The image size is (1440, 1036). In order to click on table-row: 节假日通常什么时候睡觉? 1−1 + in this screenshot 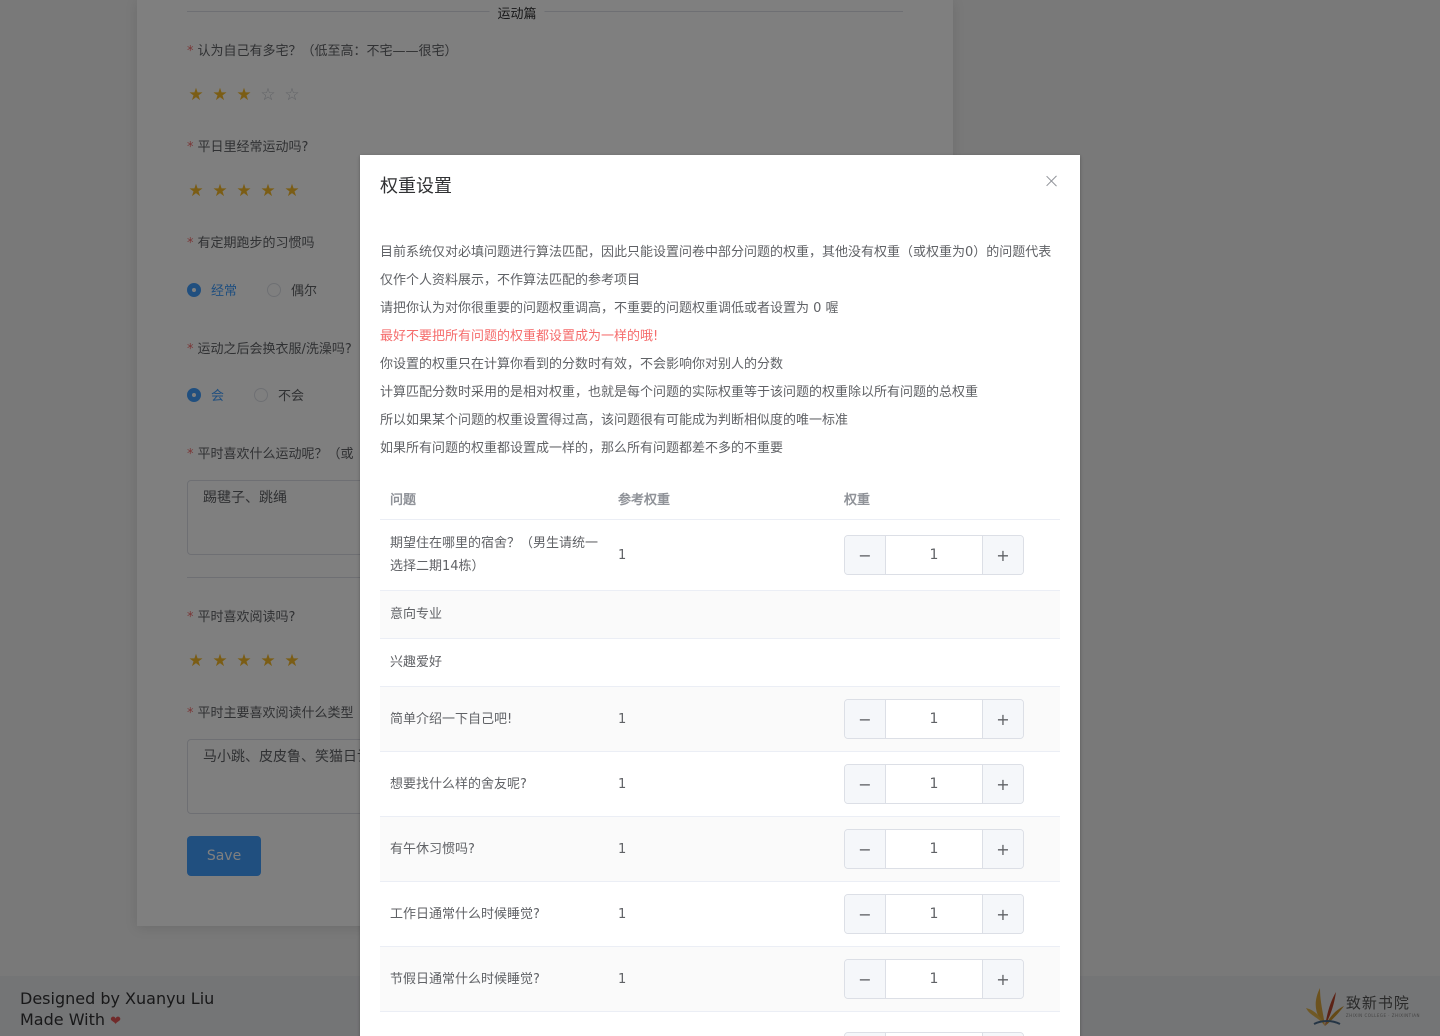, I will do `click(720, 979)`.